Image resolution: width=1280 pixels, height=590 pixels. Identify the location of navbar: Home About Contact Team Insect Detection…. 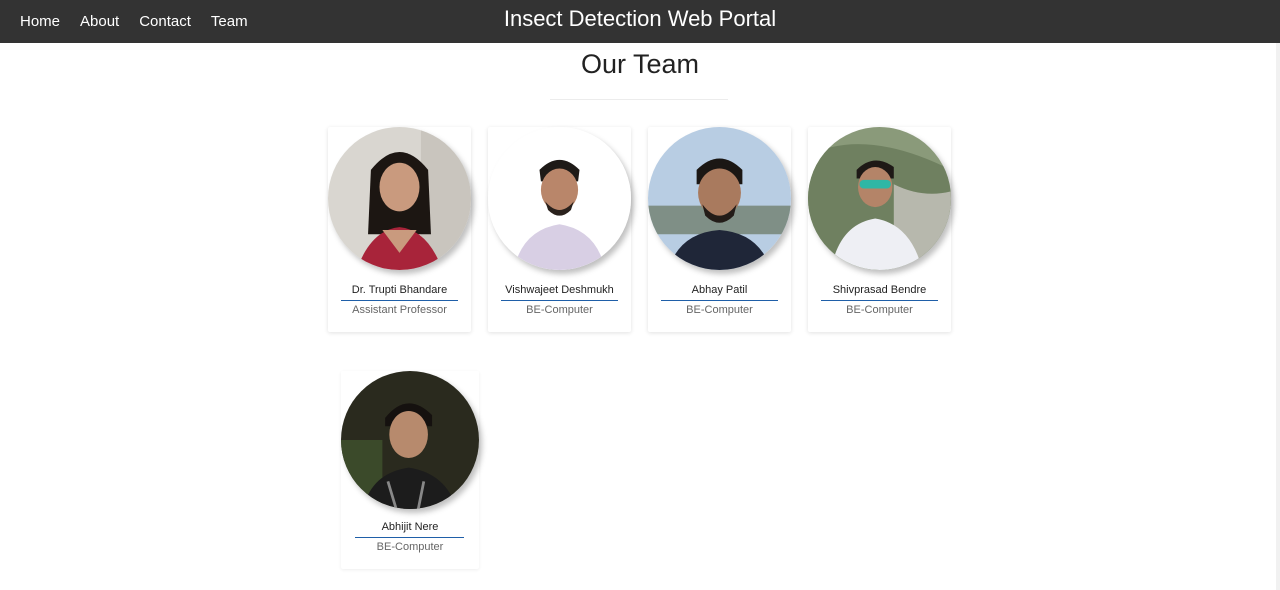
(640, 21).